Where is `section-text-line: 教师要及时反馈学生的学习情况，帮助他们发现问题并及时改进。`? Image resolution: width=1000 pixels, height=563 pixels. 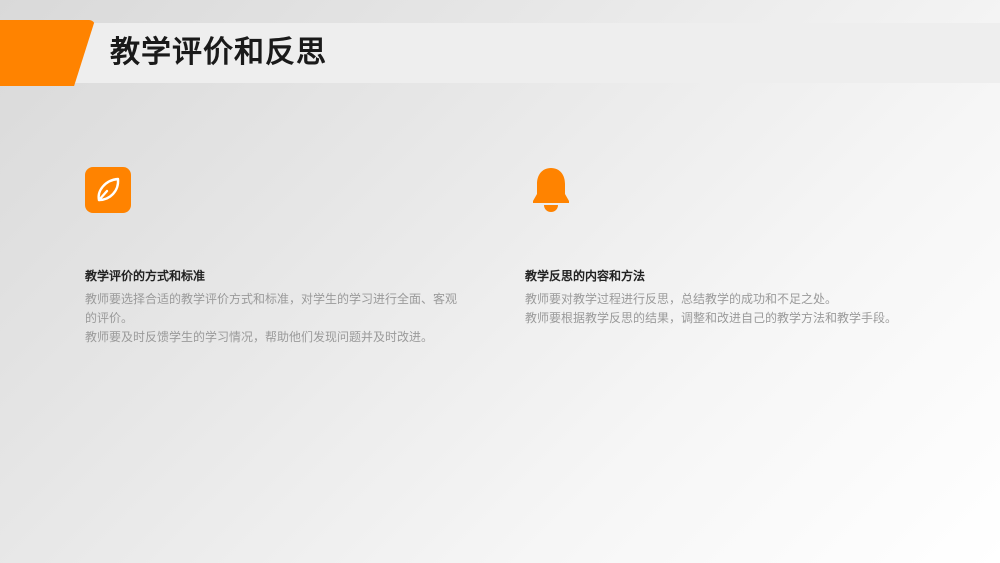
section-text-line: 教师要及时反馈学生的学习情况，帮助他们发现问题并及时改进。 is located at coordinates (259, 337).